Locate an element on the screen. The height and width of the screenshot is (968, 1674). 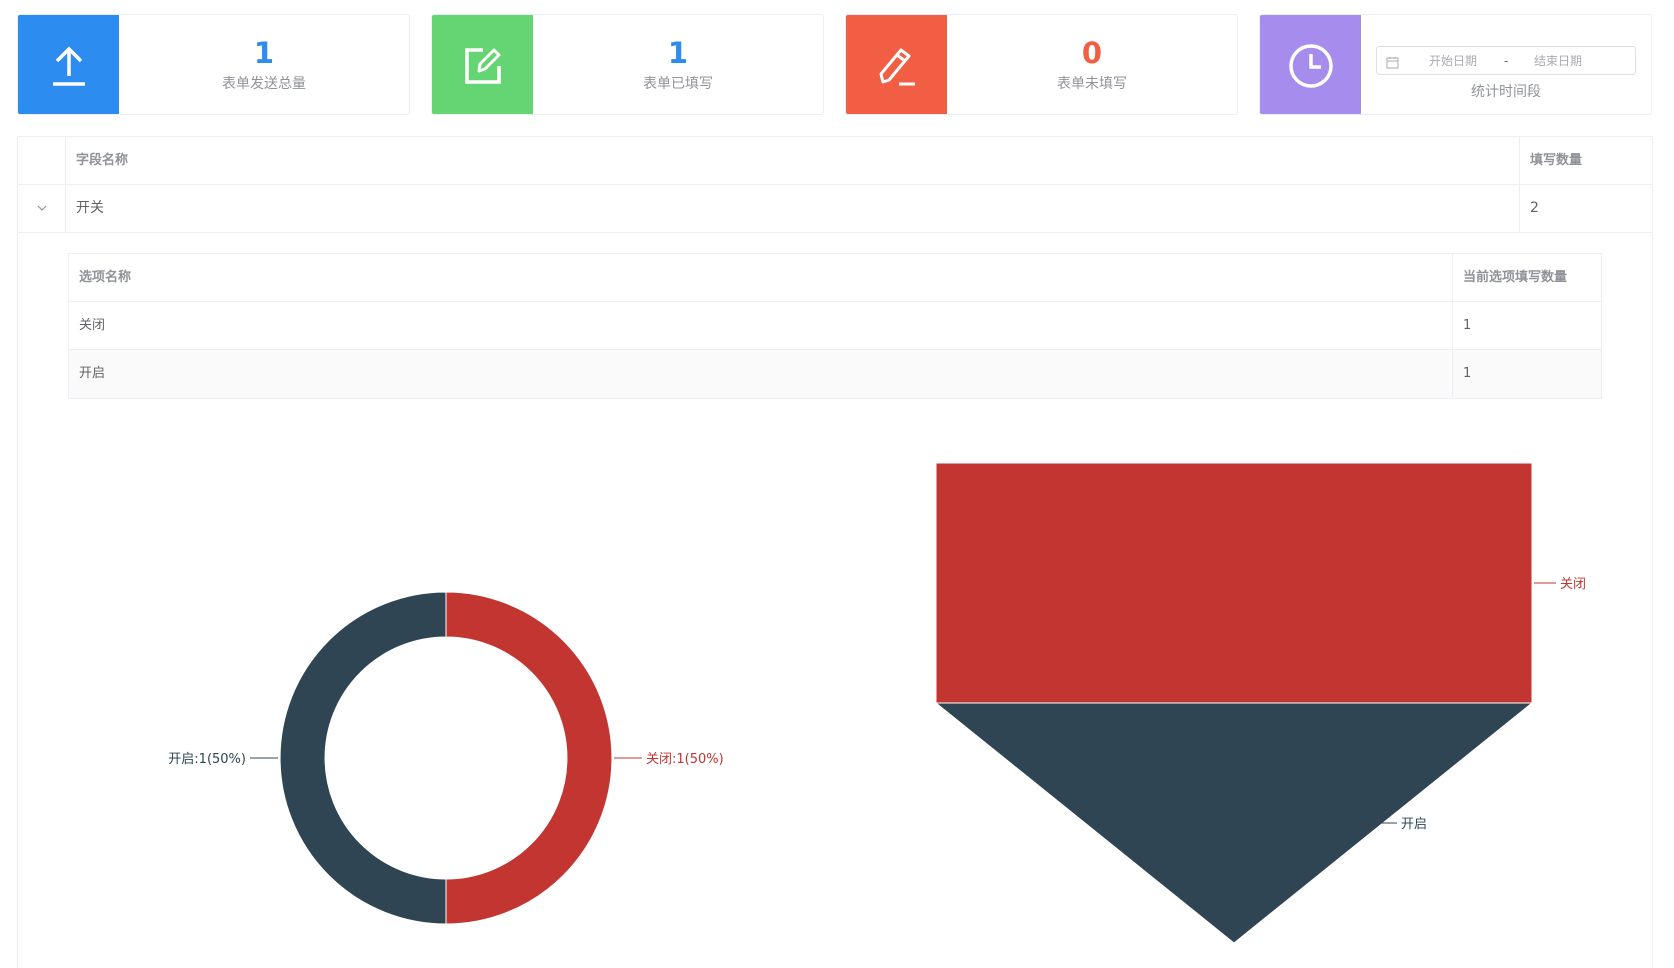
filled-label: 表单已填写 is located at coordinates (678, 84).